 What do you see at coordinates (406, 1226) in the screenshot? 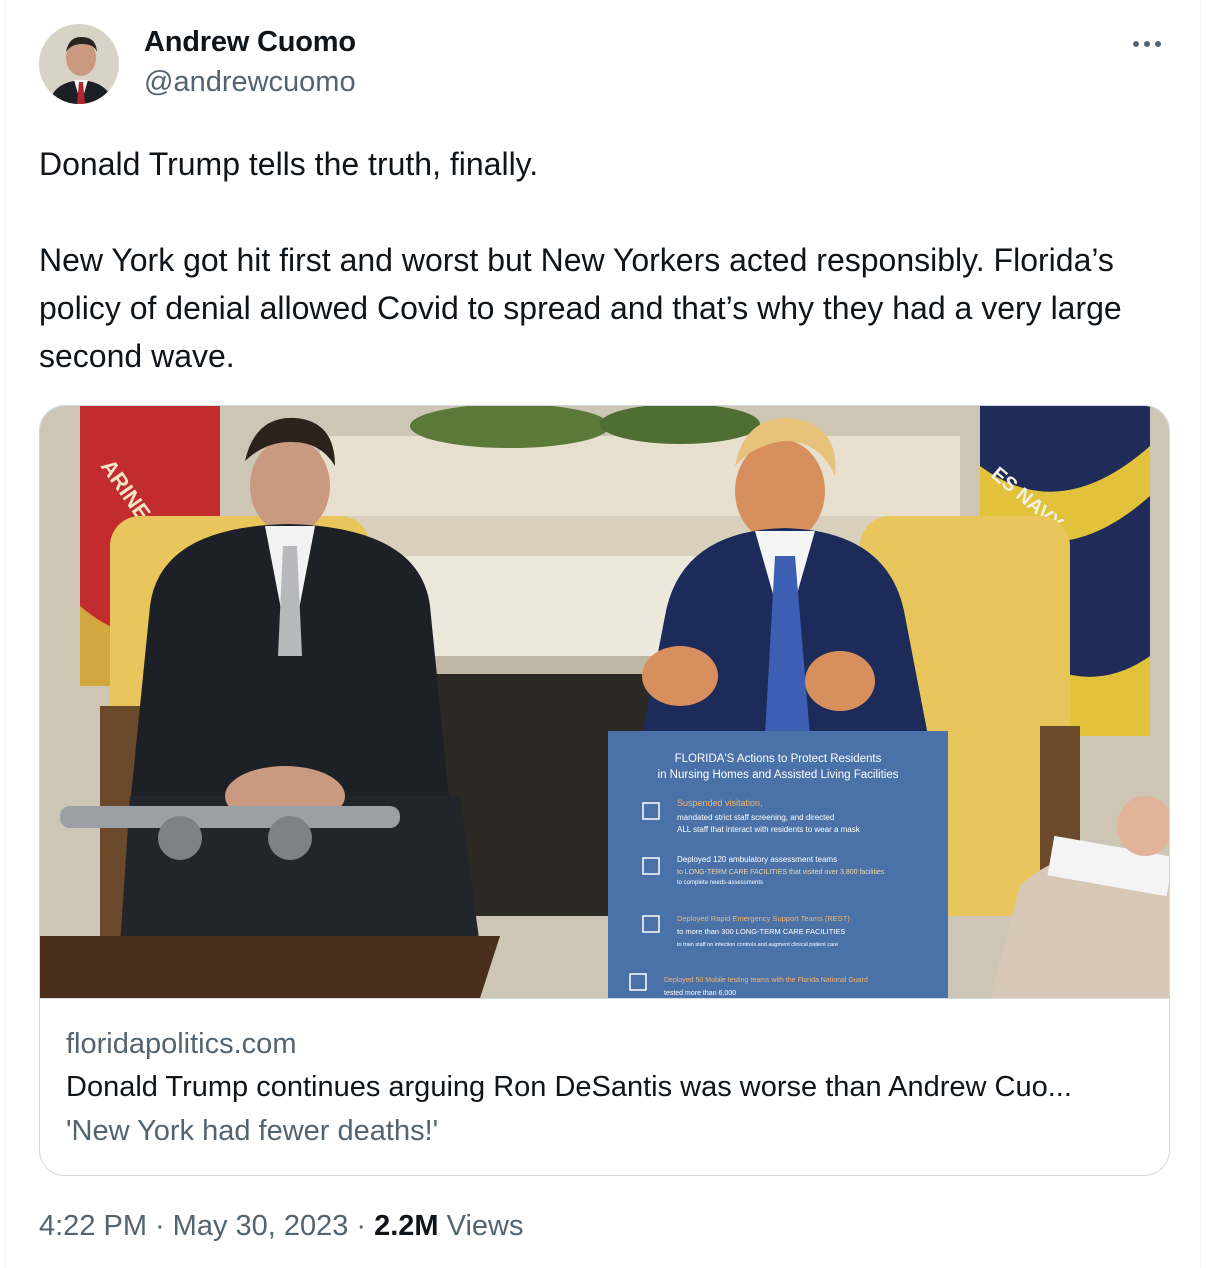
I see `views-count: 2.2M` at bounding box center [406, 1226].